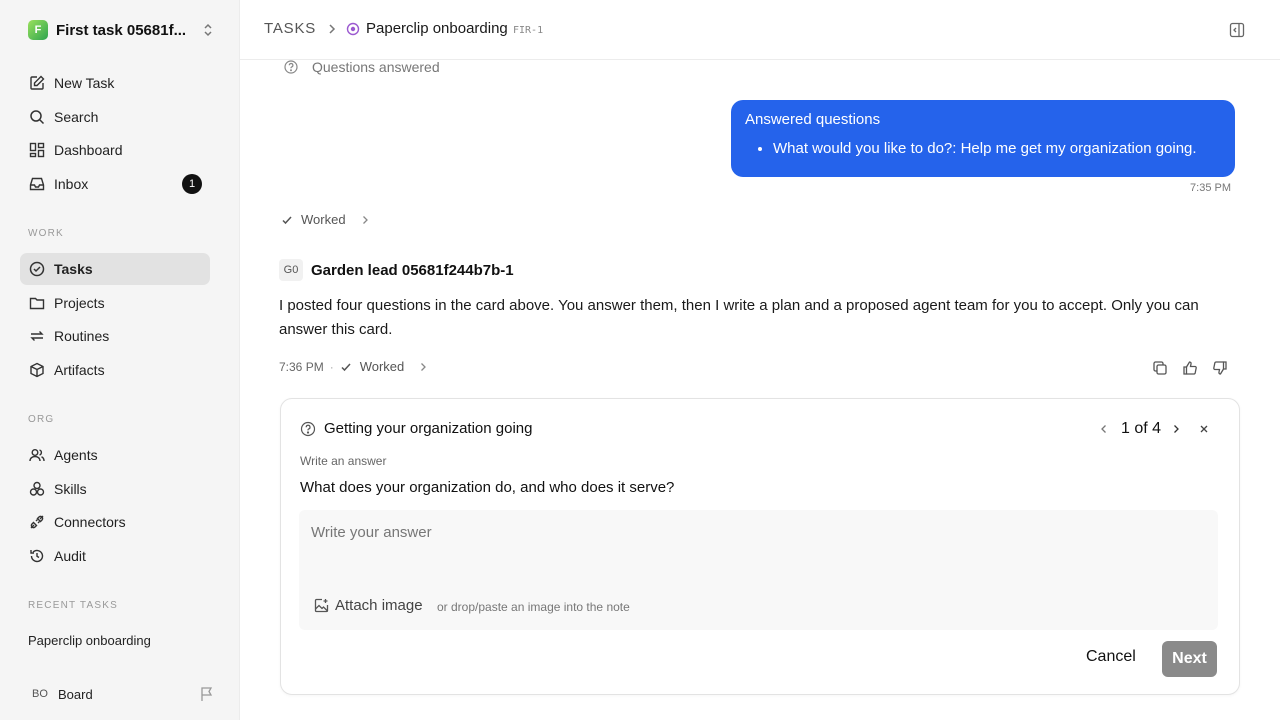 The height and width of the screenshot is (720, 1280). I want to click on workspace-logo: F, so click(38, 30).